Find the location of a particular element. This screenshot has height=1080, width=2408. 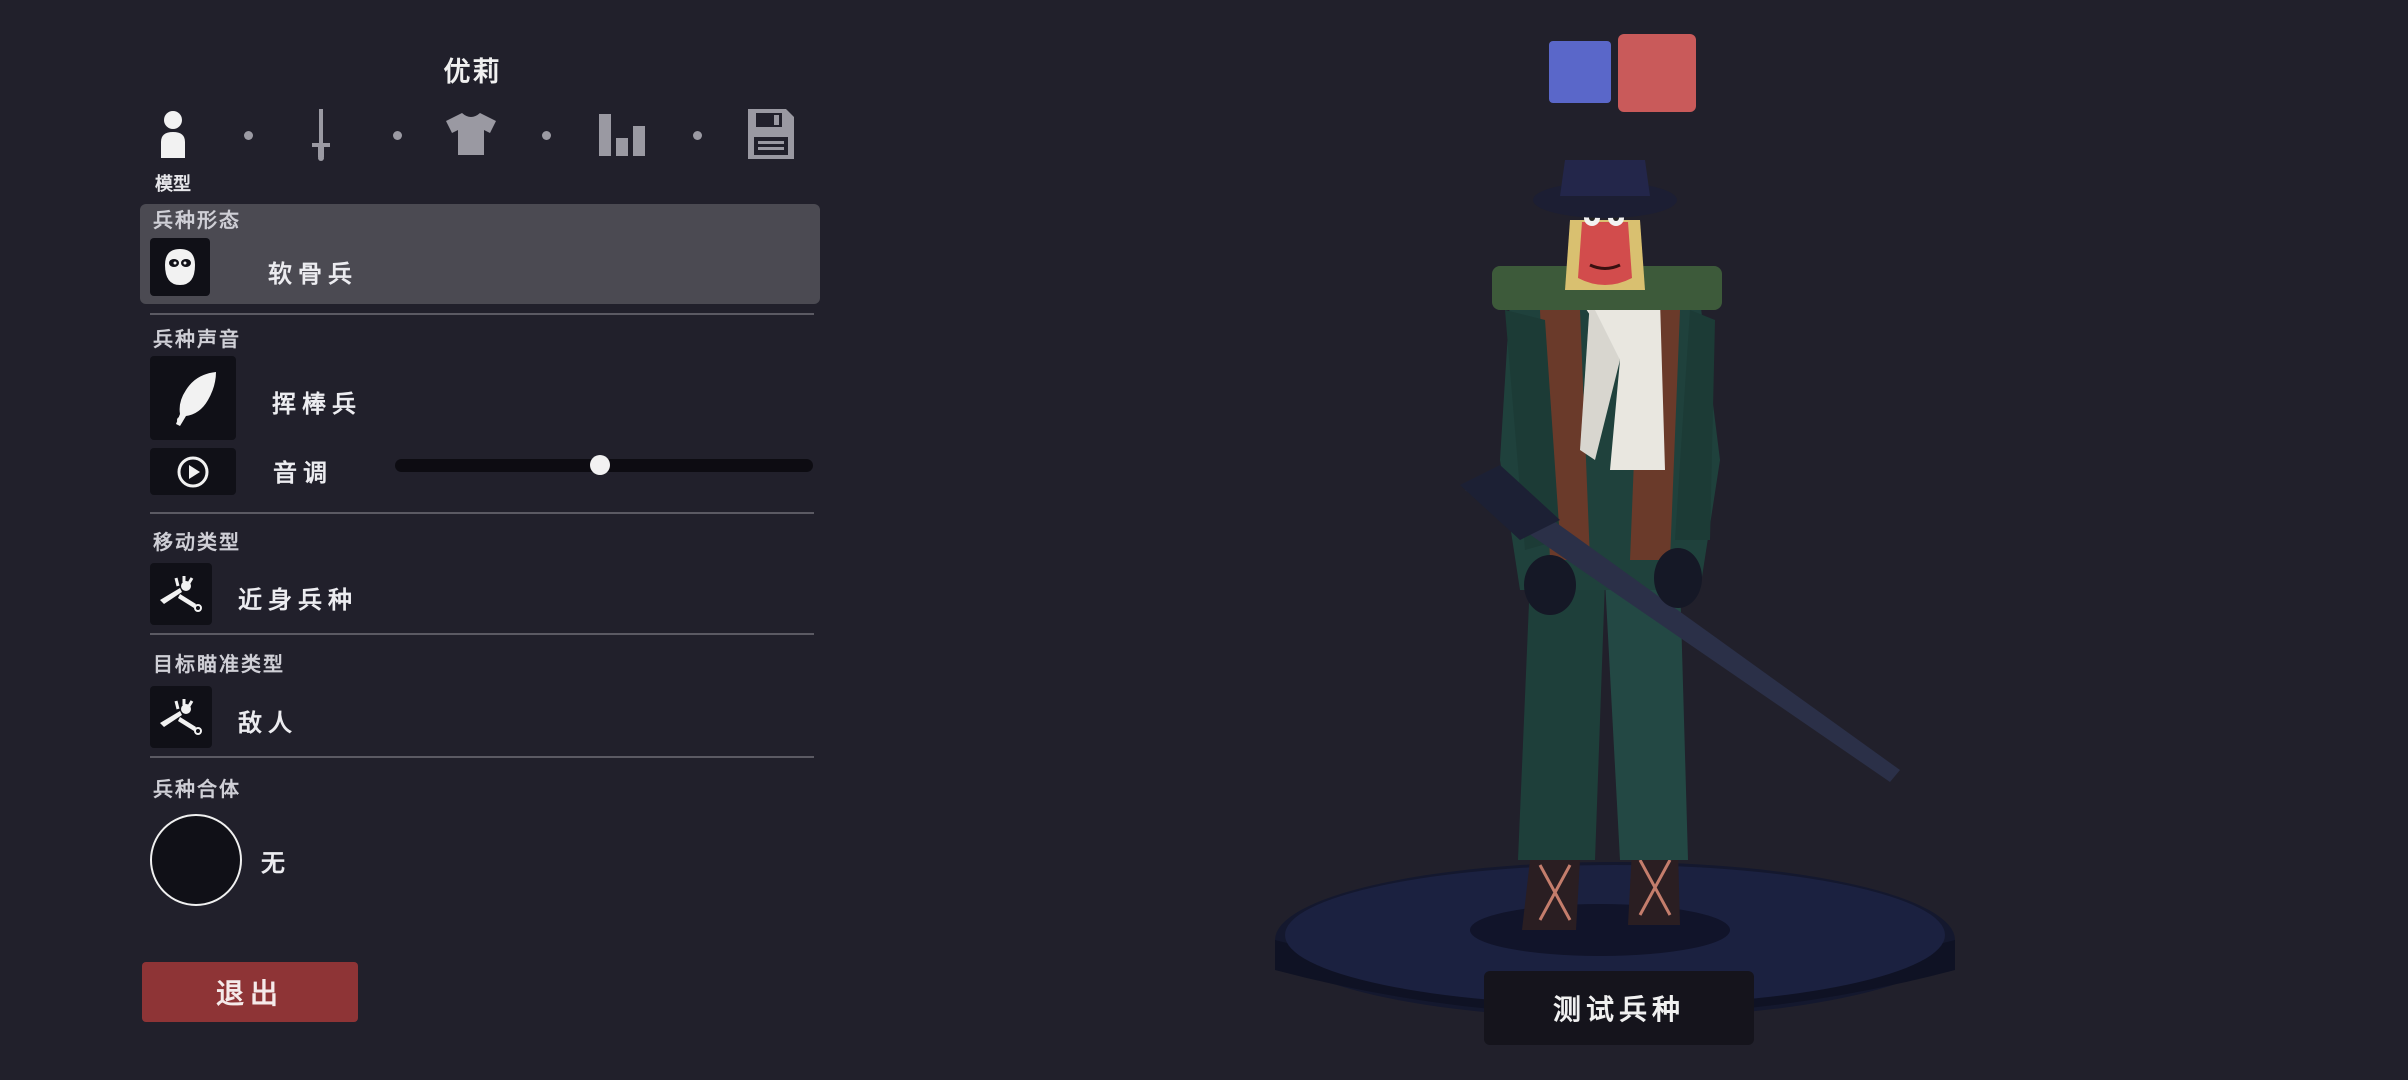

play-circle-icon is located at coordinates (193, 471).